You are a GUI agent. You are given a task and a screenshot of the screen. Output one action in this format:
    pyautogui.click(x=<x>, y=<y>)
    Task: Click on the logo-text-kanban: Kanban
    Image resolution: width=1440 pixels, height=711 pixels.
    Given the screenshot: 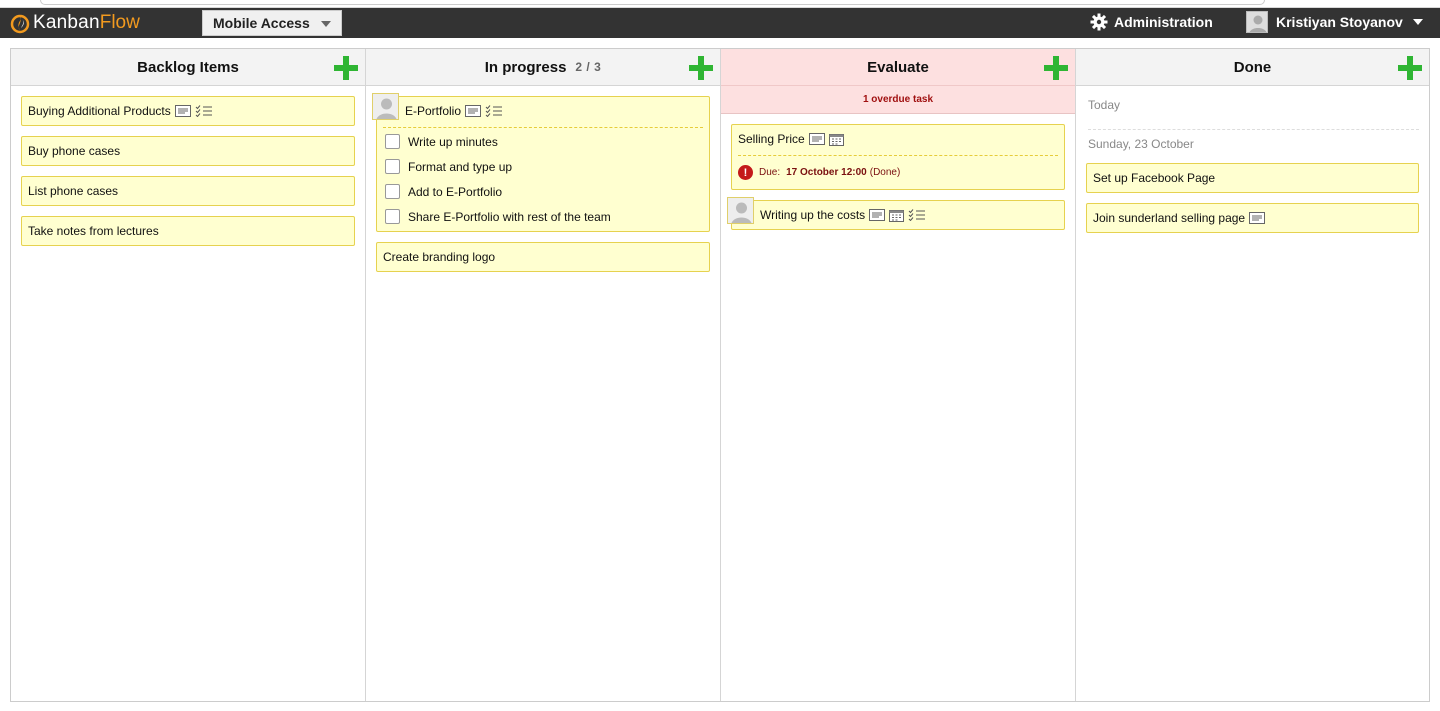 What is the action you would take?
    pyautogui.click(x=66, y=22)
    